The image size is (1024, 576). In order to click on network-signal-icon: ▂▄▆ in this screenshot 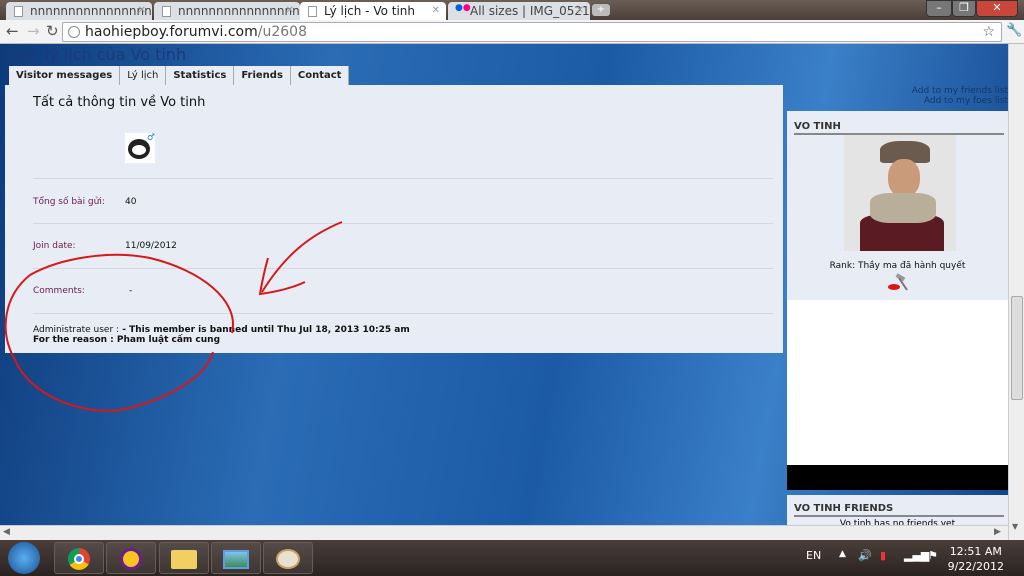, I will do `click(916, 555)`.